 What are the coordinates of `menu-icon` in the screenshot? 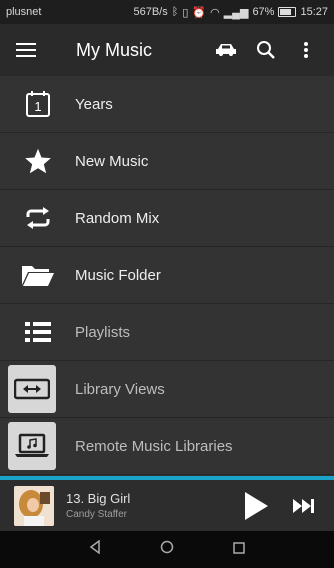 It's located at (26, 50).